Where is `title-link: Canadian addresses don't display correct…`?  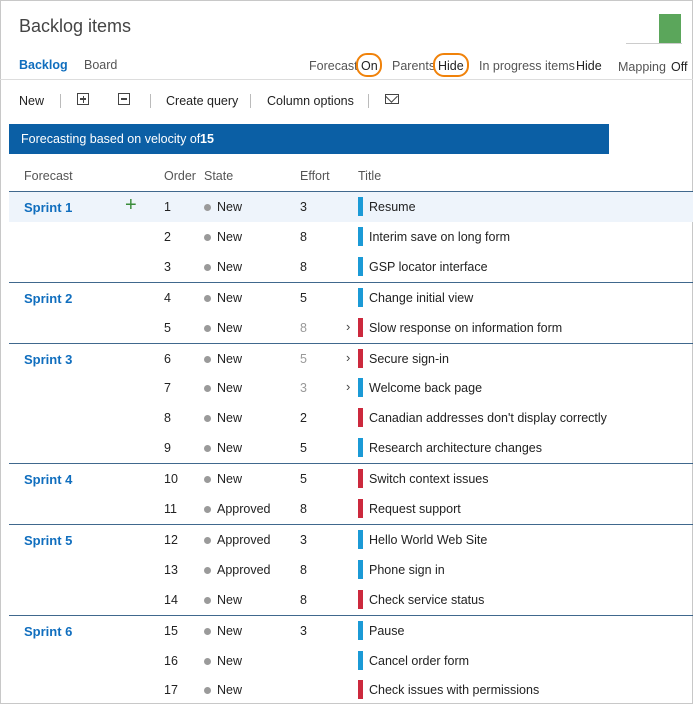
title-link: Canadian addresses don't display correct… is located at coordinates (488, 418).